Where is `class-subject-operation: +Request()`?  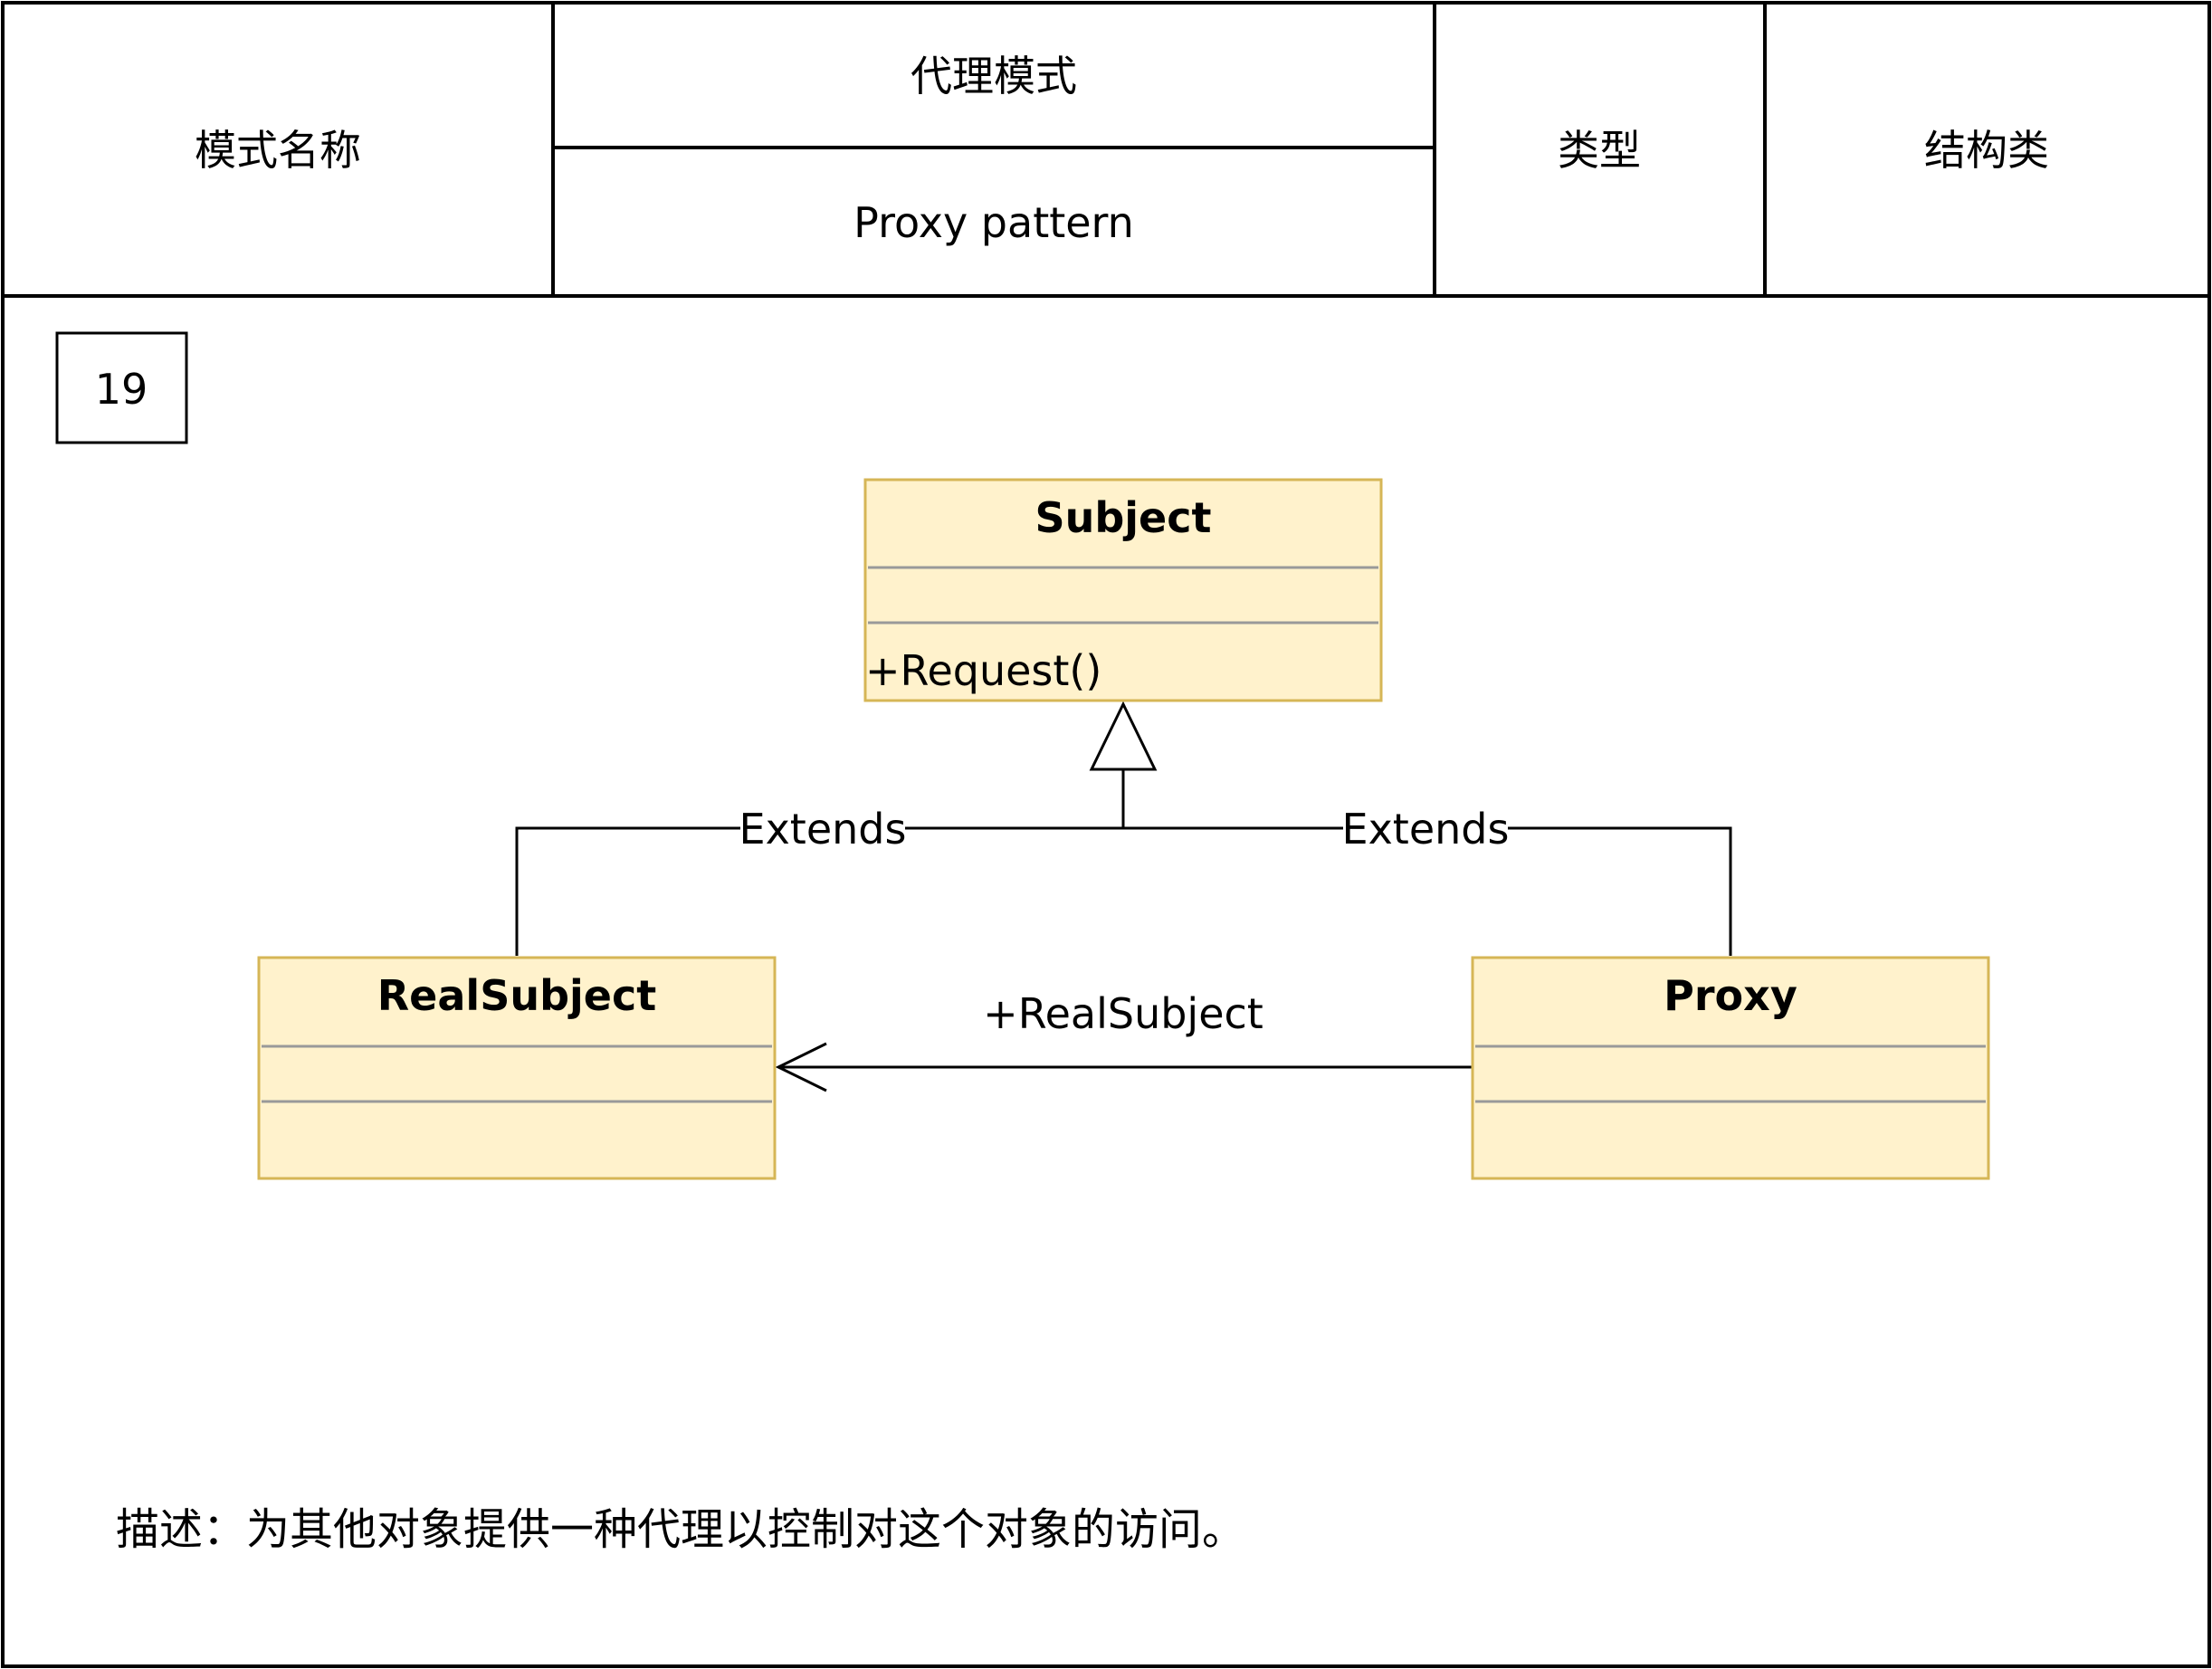
class-subject-operation: +Request() is located at coordinates (983, 670).